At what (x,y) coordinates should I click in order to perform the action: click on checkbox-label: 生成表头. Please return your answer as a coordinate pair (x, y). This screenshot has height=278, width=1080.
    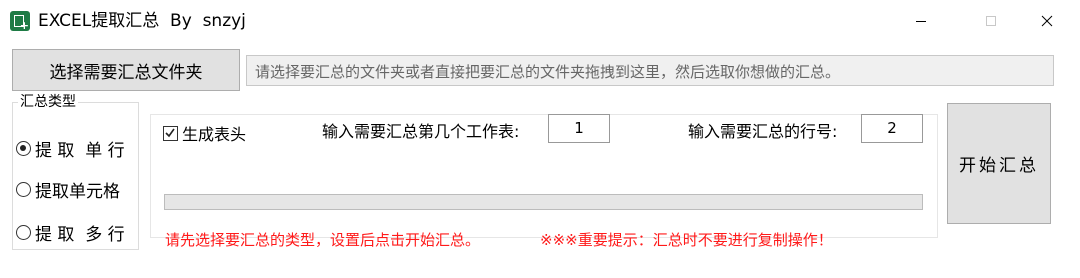
    Looking at the image, I should click on (214, 134).